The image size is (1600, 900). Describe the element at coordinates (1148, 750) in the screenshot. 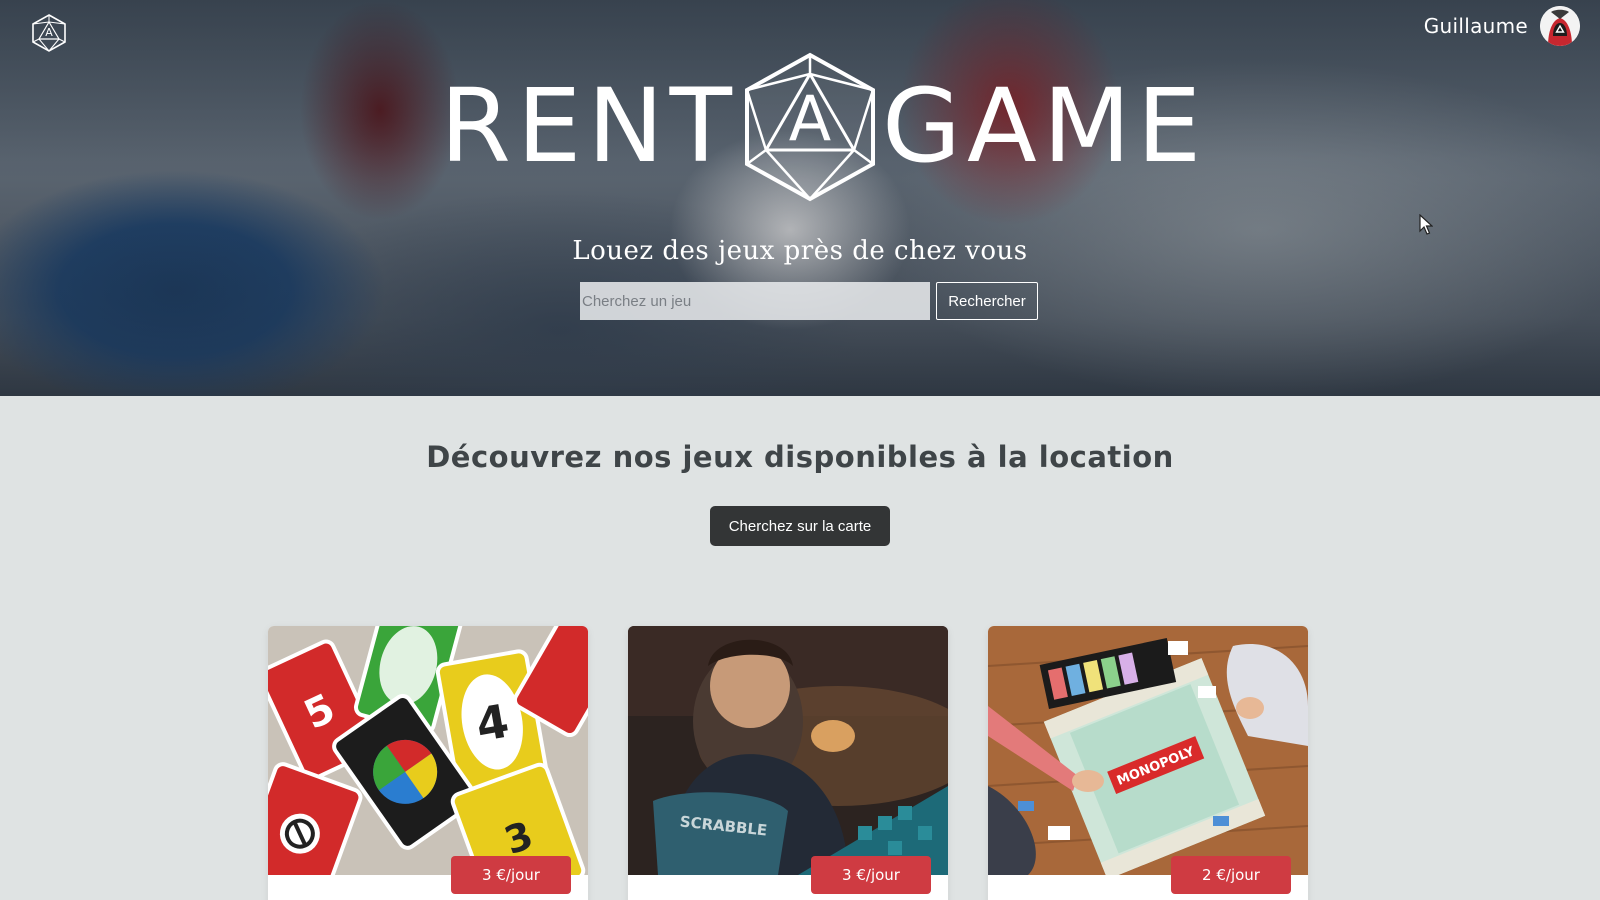

I see `game-image-monopoly: MONOPOLY` at that location.